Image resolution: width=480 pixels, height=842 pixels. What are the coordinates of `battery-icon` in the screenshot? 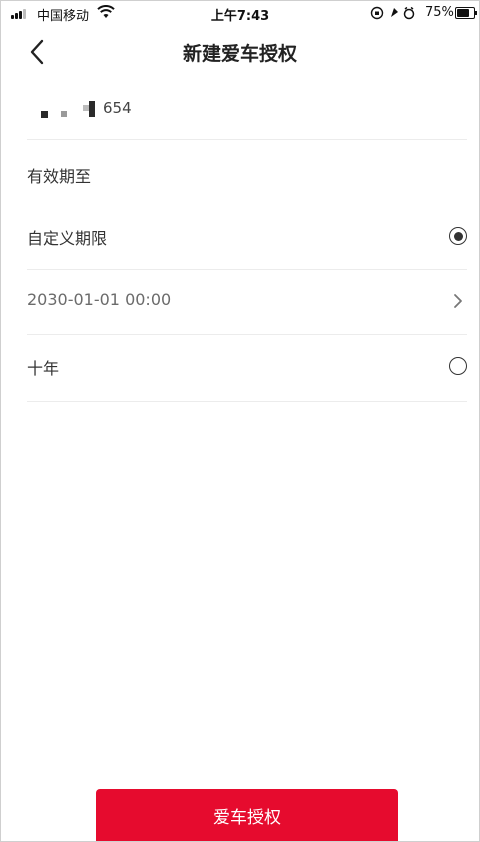 It's located at (466, 13).